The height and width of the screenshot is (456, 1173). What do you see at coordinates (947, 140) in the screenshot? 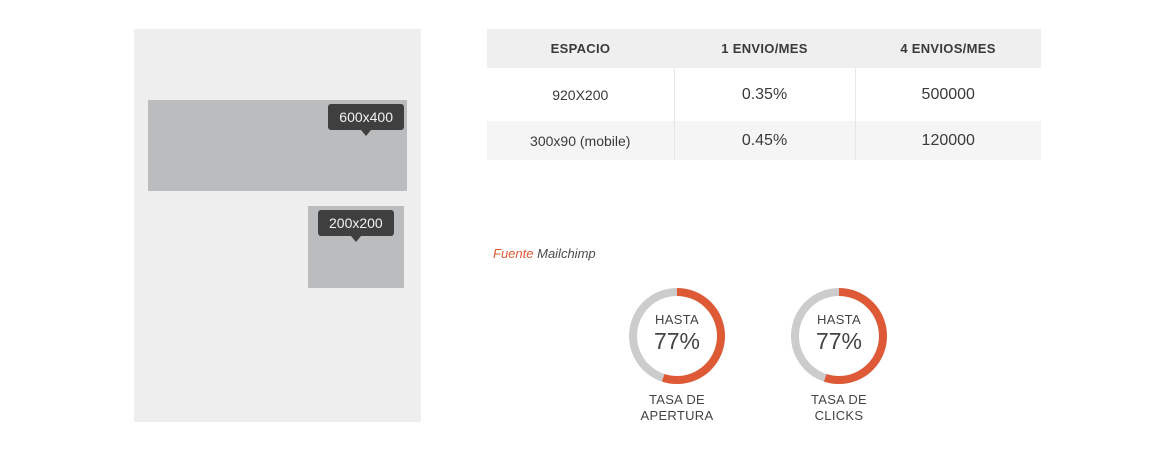
I see `cell-4-envios: 120000` at bounding box center [947, 140].